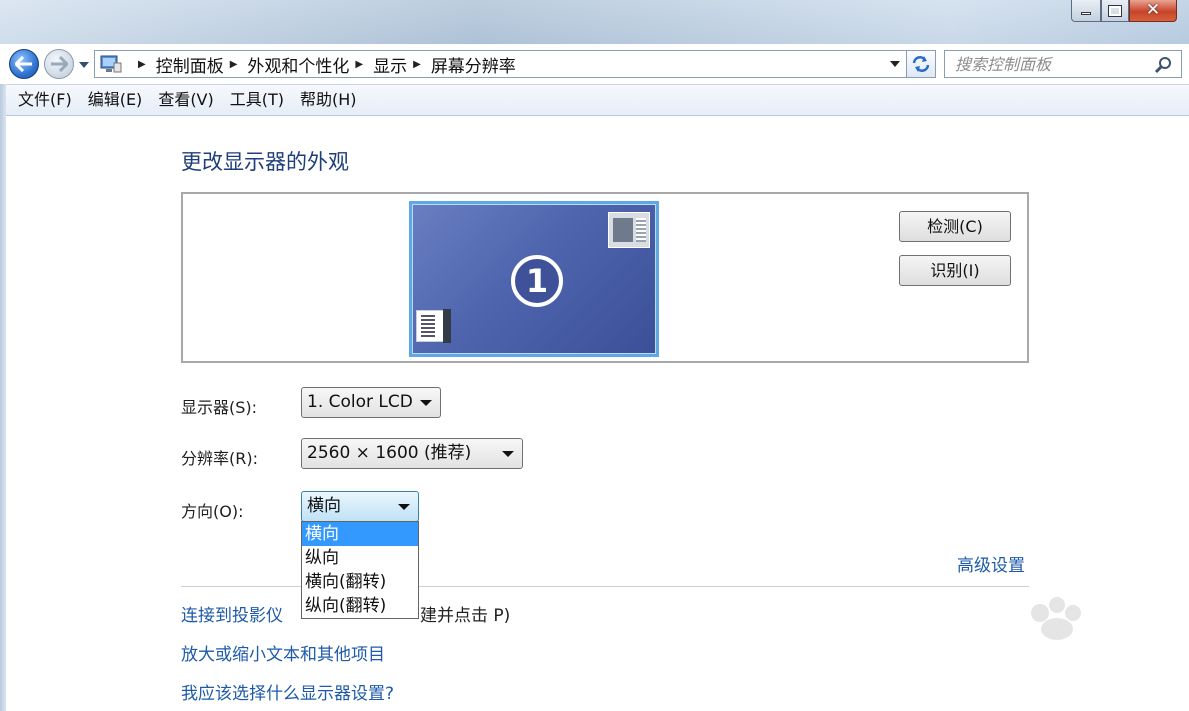  Describe the element at coordinates (185, 100) in the screenshot. I see `menu-view: 查看(V)` at that location.